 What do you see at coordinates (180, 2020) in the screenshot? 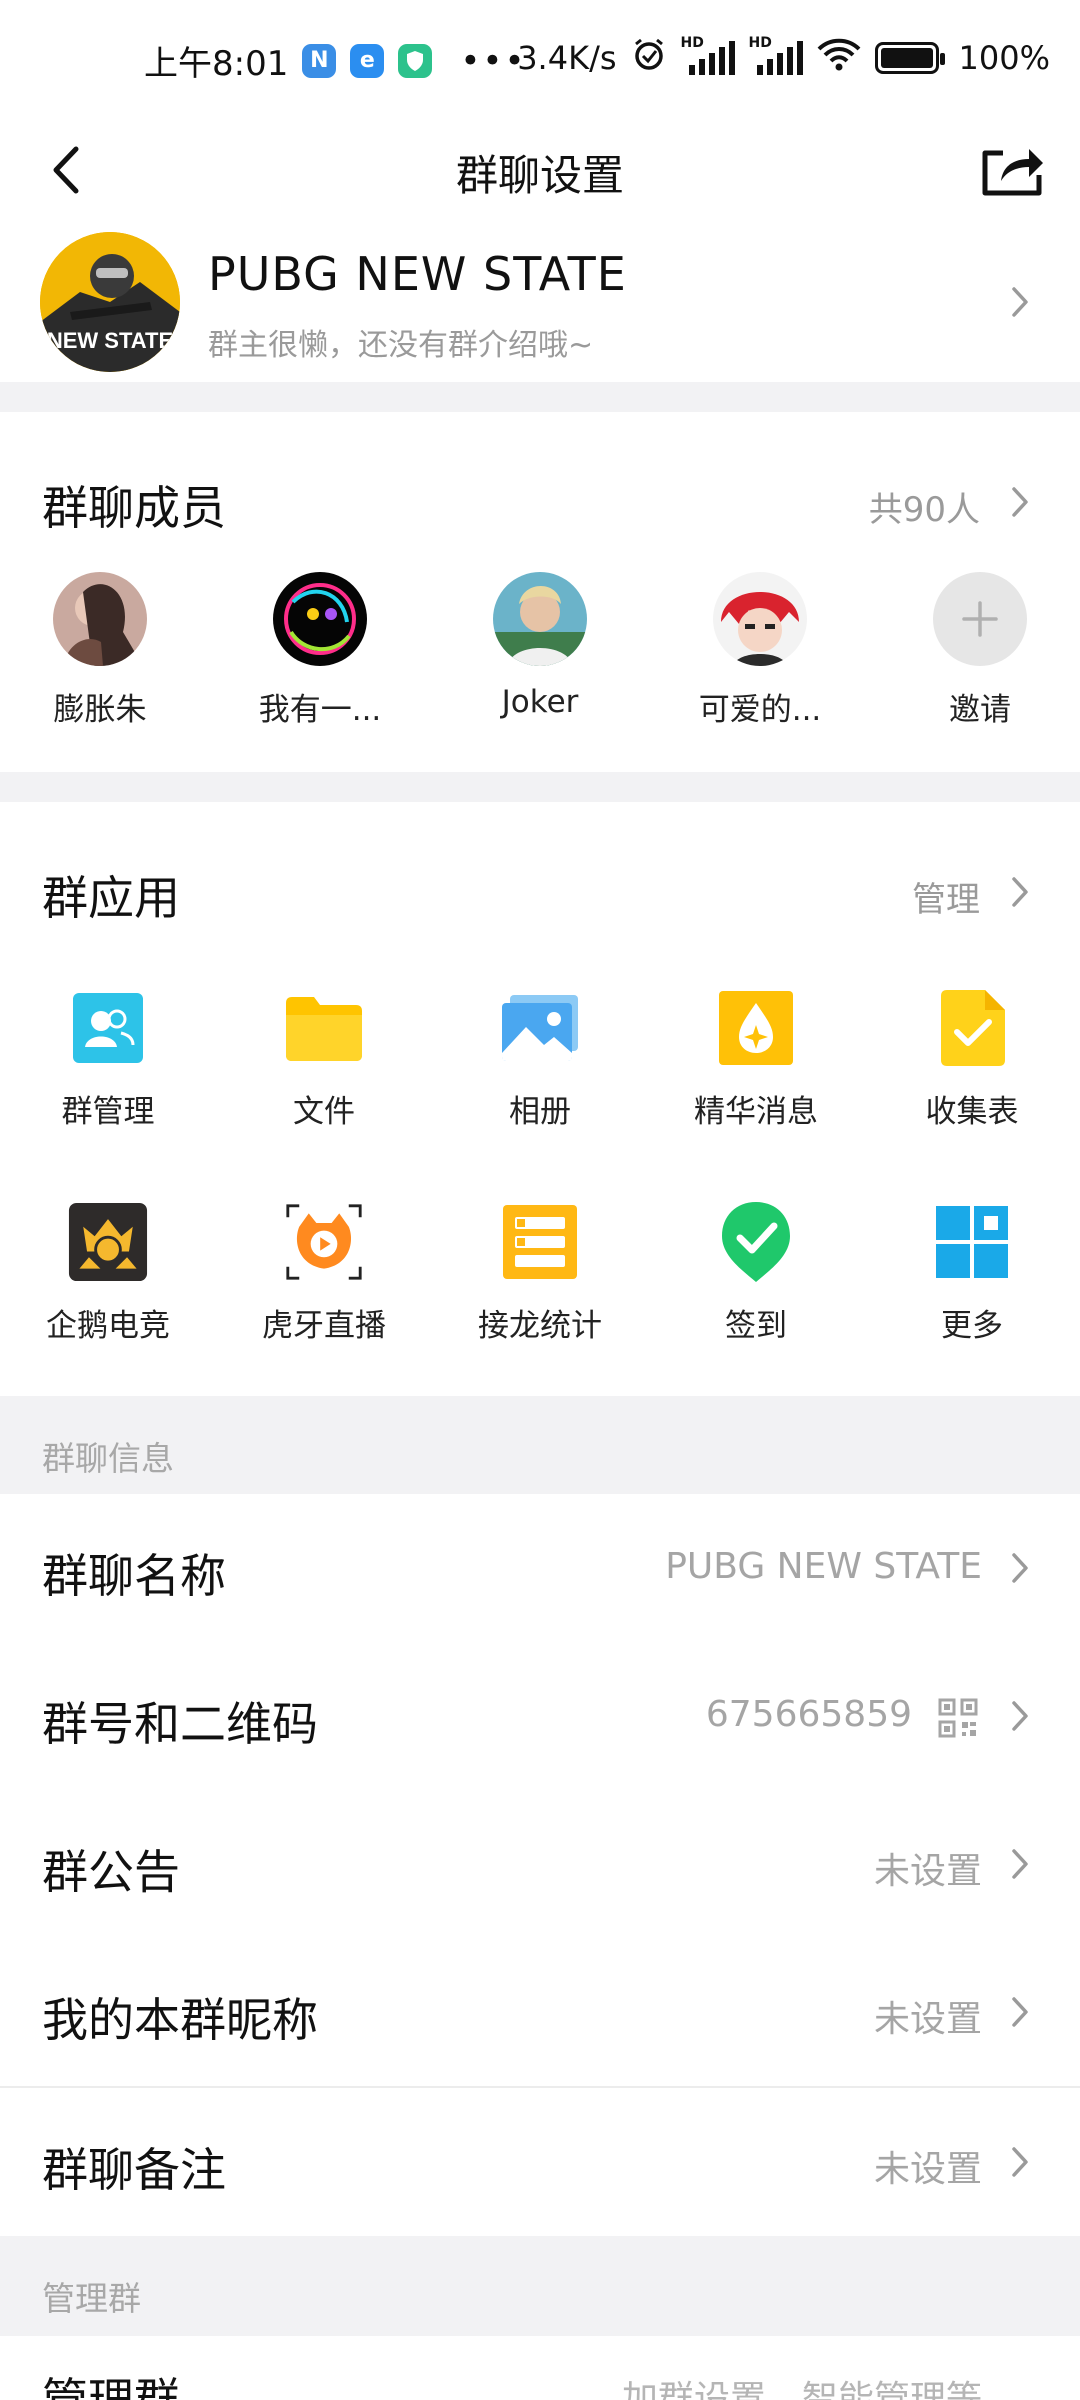
I see `setting-label: 我的本群昵称` at bounding box center [180, 2020].